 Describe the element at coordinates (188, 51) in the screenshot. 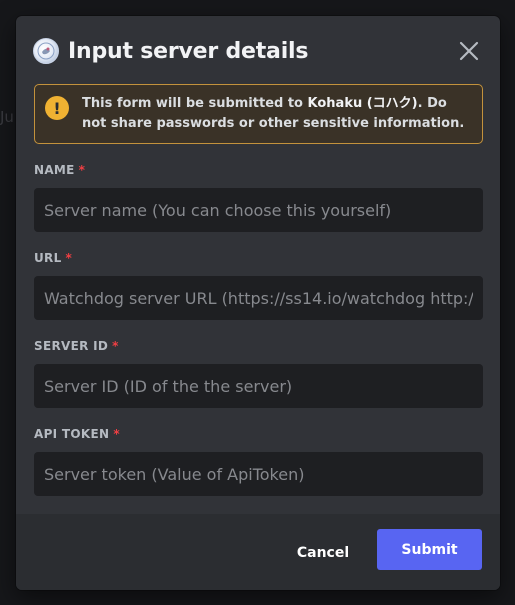

I see `modal-title: Input server details` at that location.